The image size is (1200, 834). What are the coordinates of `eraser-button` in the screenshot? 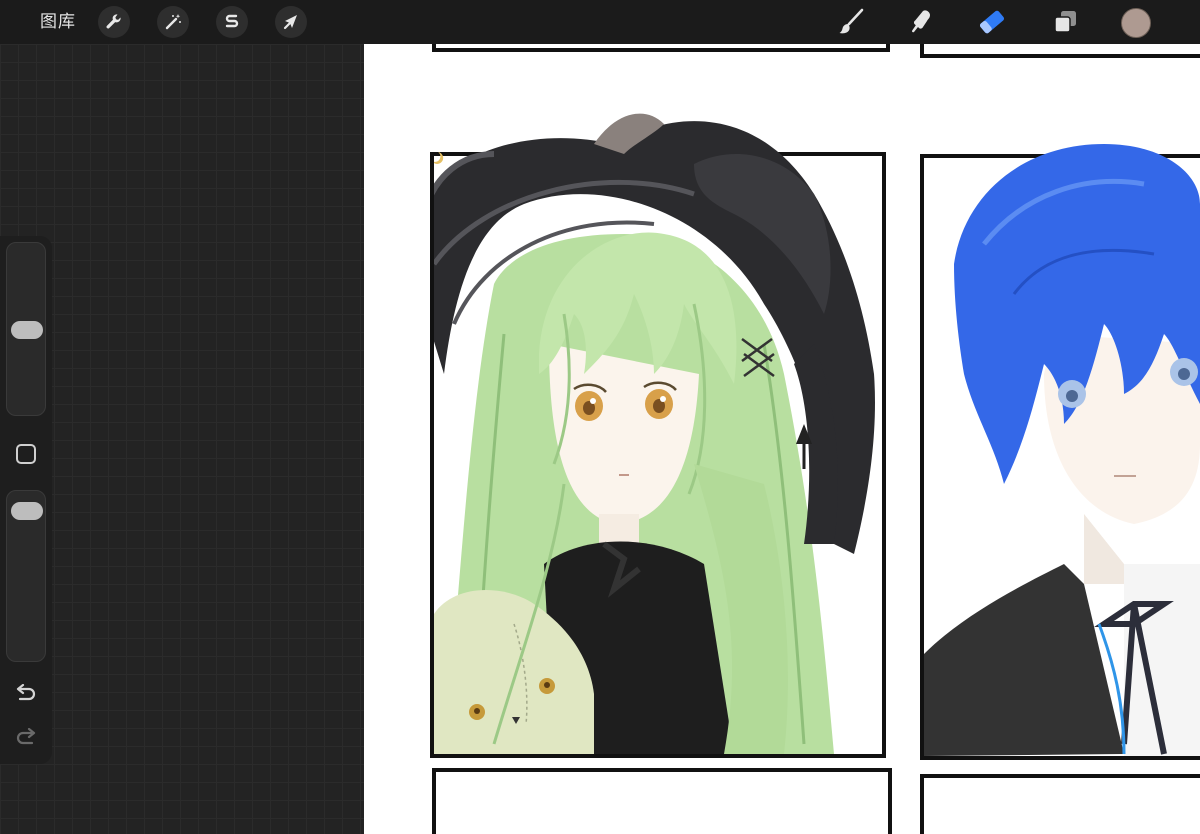 It's located at (992, 22).